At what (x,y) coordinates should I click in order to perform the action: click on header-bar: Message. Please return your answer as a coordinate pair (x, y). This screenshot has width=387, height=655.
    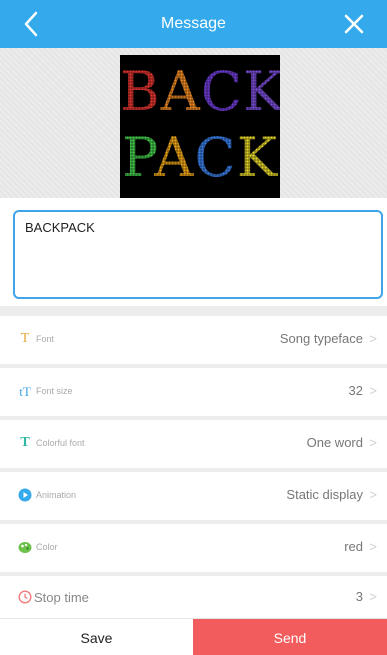
    Looking at the image, I should click on (193, 24).